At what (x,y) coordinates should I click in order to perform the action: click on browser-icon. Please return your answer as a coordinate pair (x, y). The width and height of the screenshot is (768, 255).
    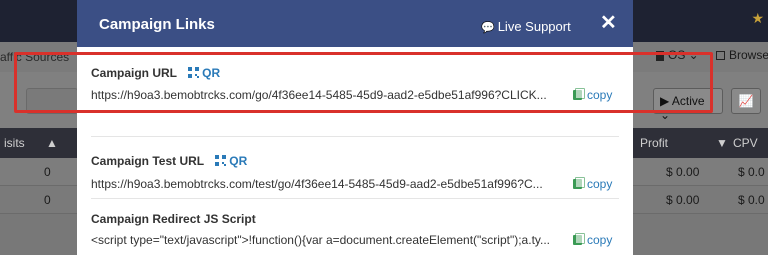
    Looking at the image, I should click on (720, 56).